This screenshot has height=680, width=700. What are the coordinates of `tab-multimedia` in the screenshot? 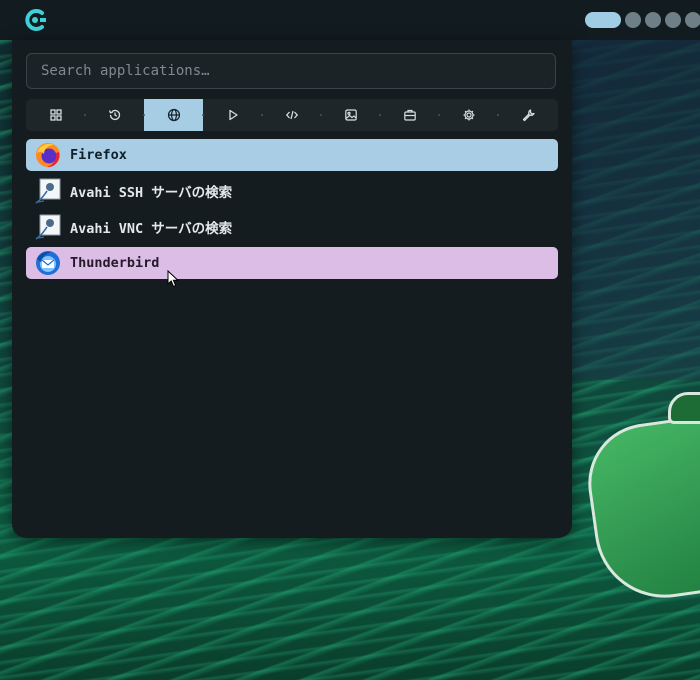 It's located at (232, 115).